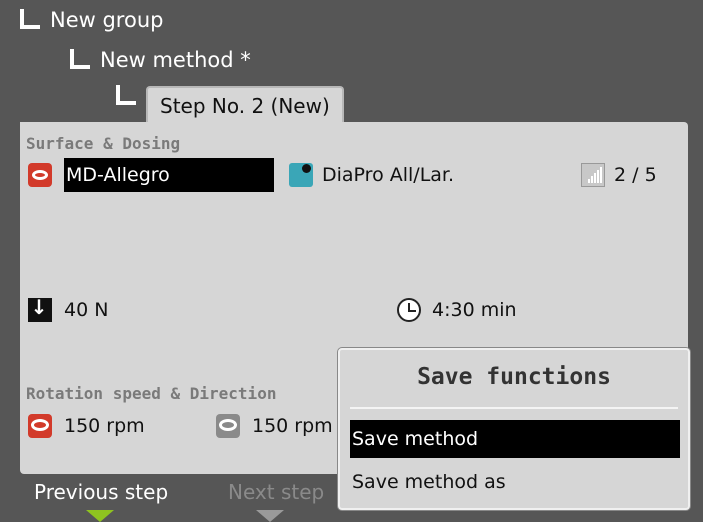 The image size is (703, 522). What do you see at coordinates (100, 516) in the screenshot?
I see `previous-arrow-icon` at bounding box center [100, 516].